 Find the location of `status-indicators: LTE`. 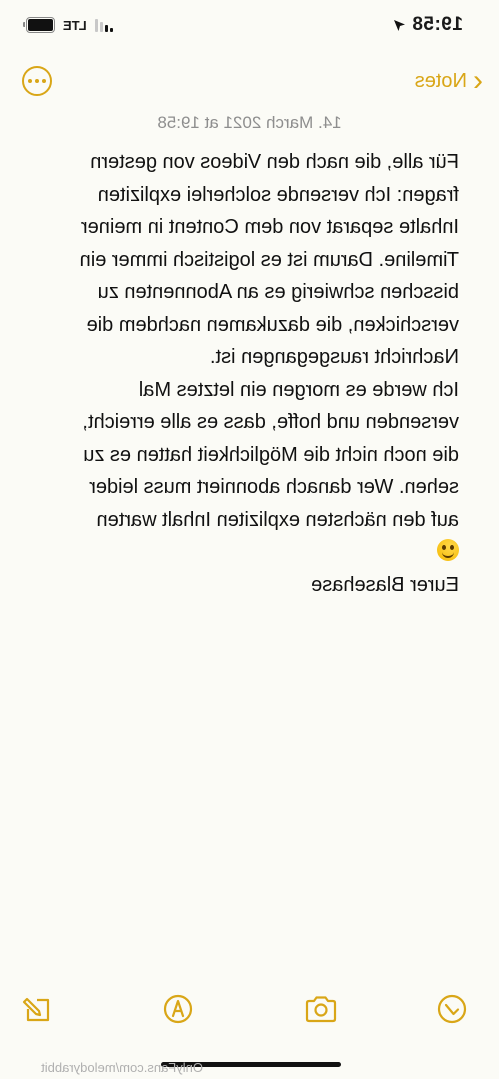

status-indicators: LTE is located at coordinates (68, 25).